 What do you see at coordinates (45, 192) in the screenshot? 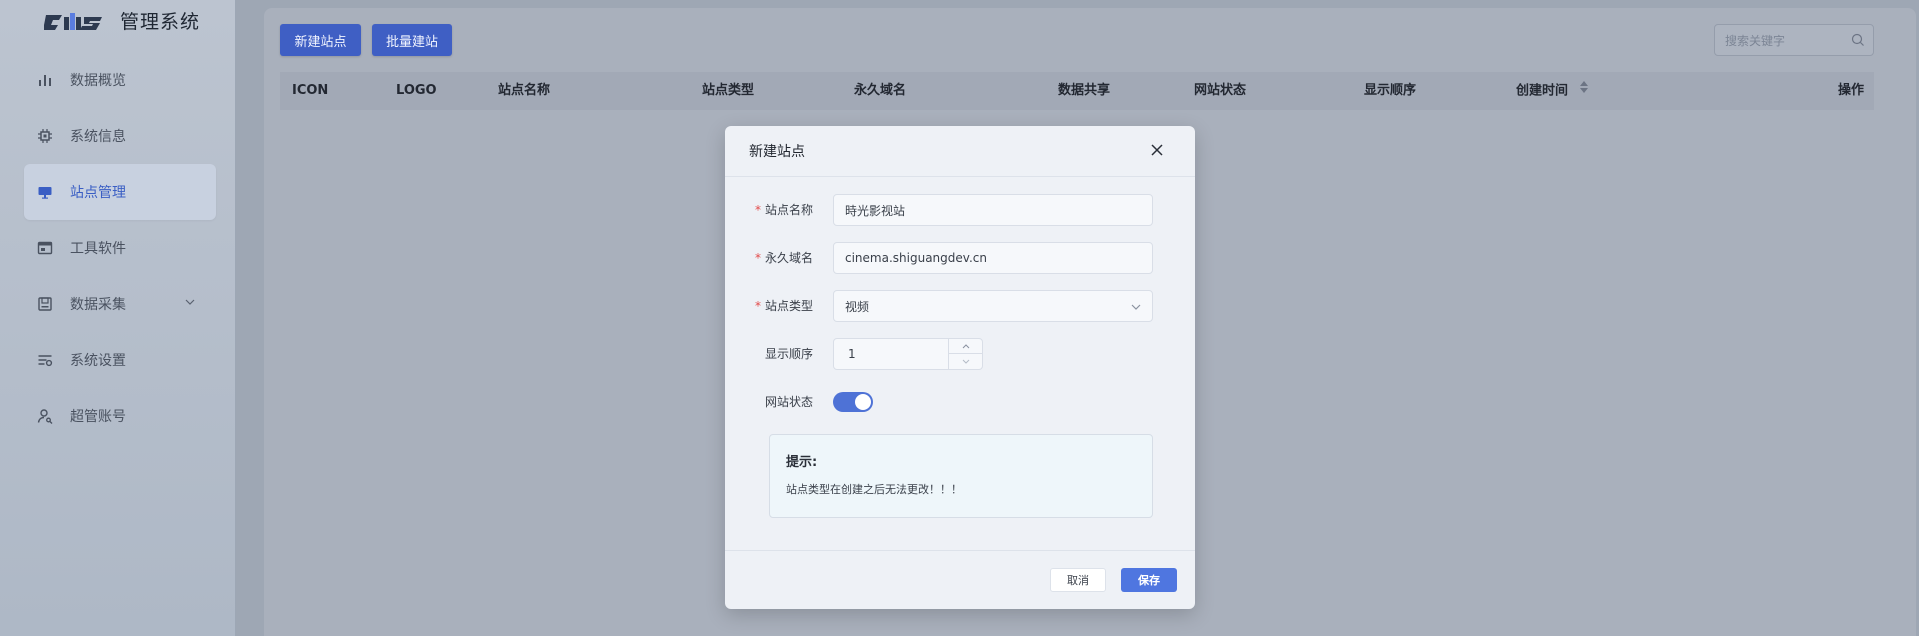
I see `monitor-icon` at bounding box center [45, 192].